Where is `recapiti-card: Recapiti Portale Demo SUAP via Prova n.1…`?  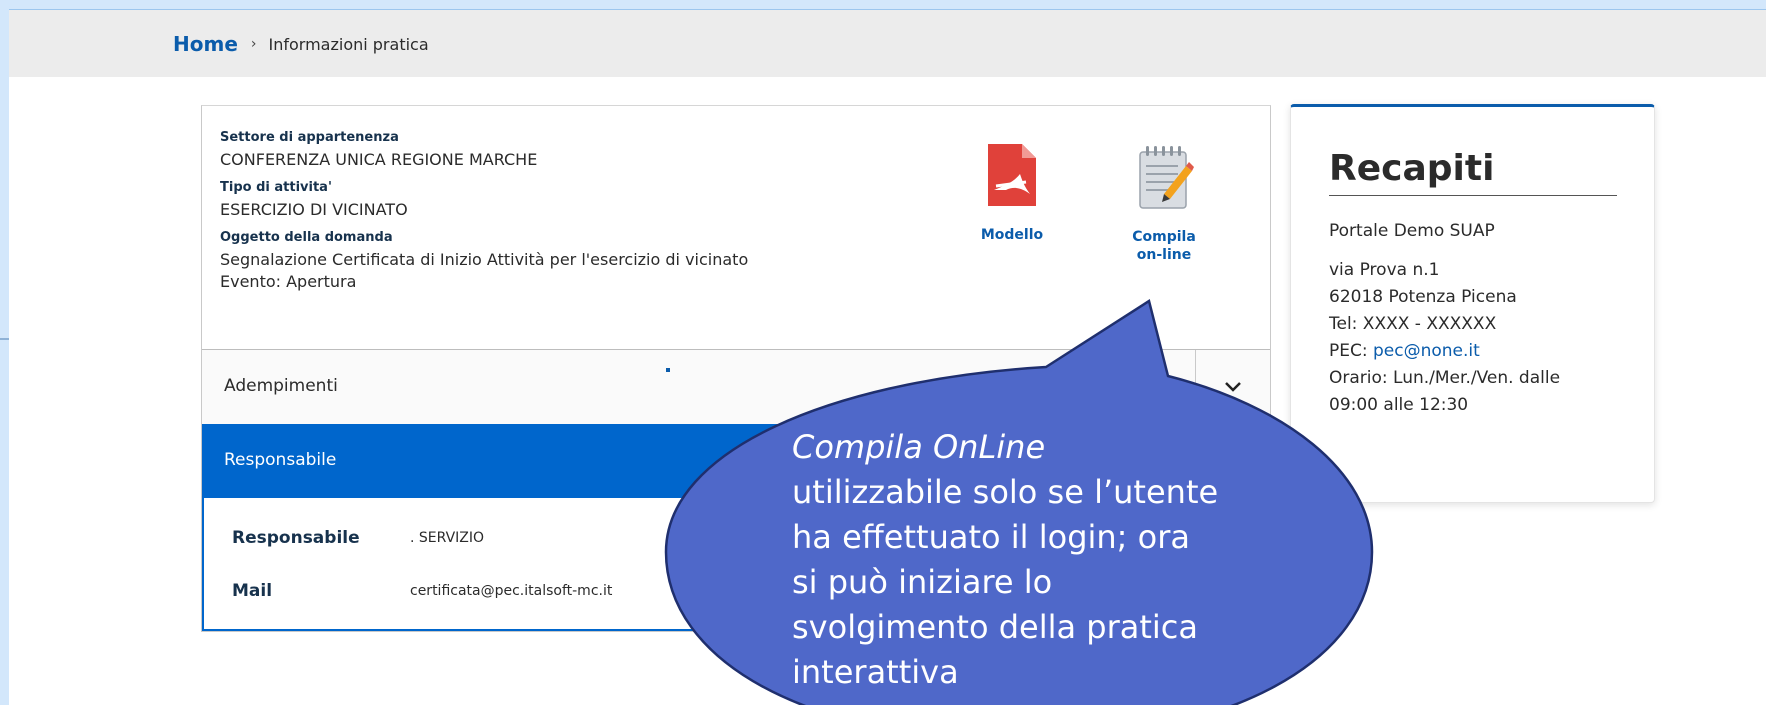 recapiti-card: Recapiti Portale Demo SUAP via Prova n.1… is located at coordinates (1472, 303).